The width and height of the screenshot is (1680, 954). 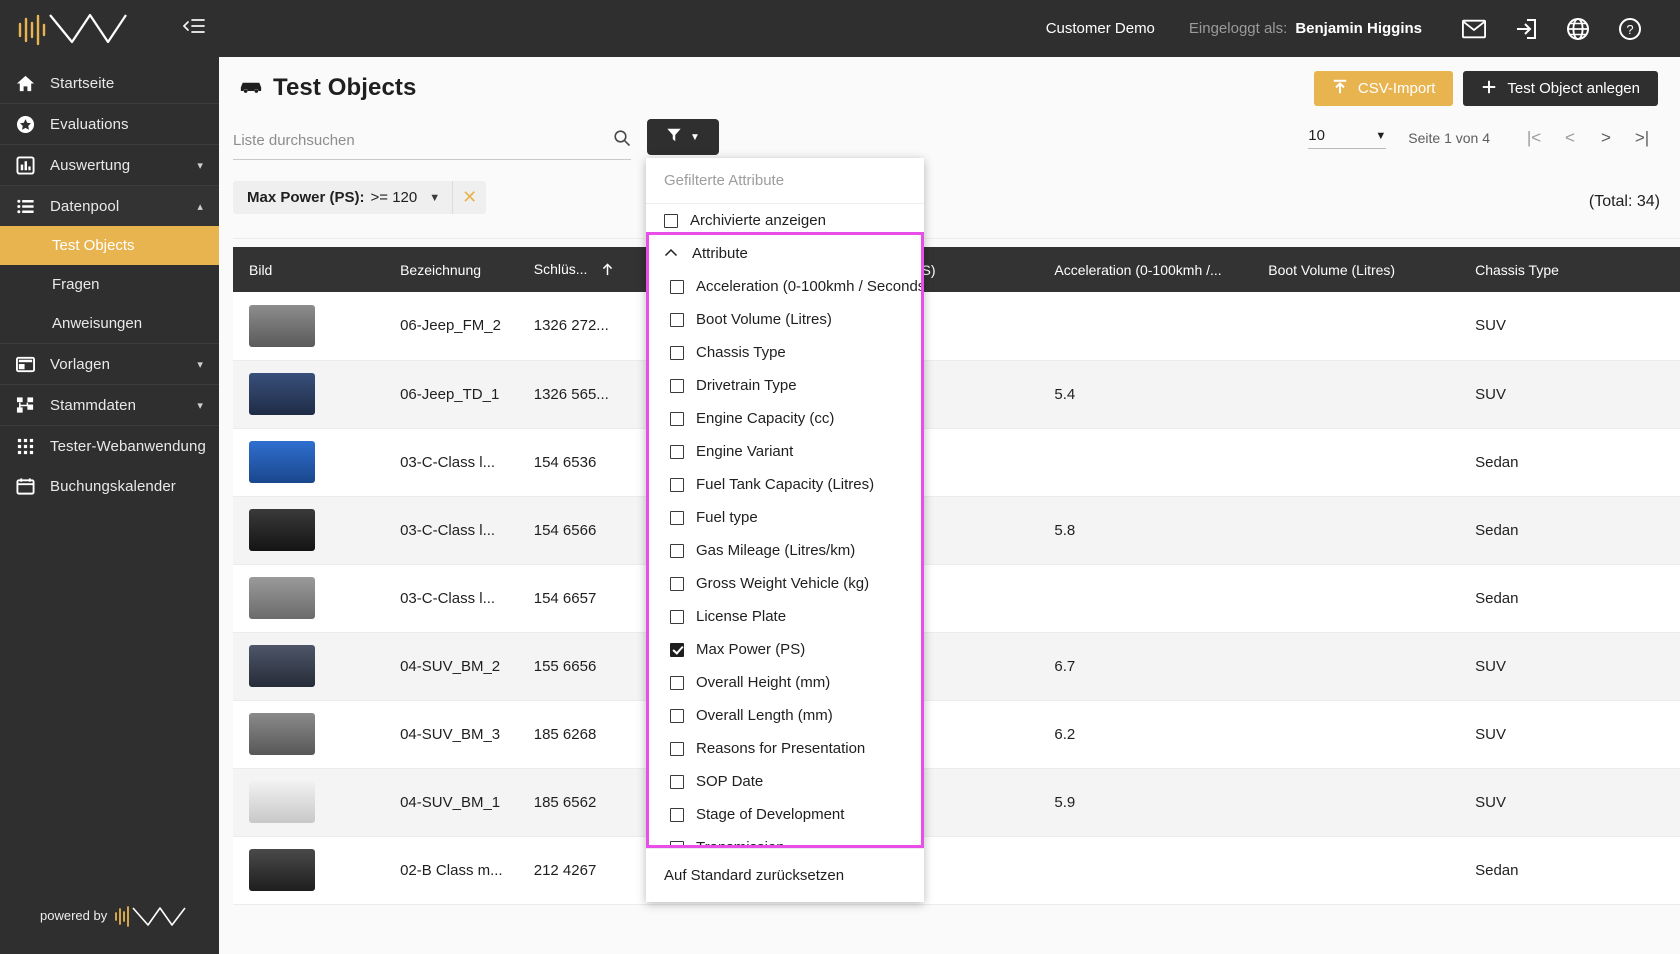 I want to click on chevron-up-icon: ▴, so click(x=200, y=206).